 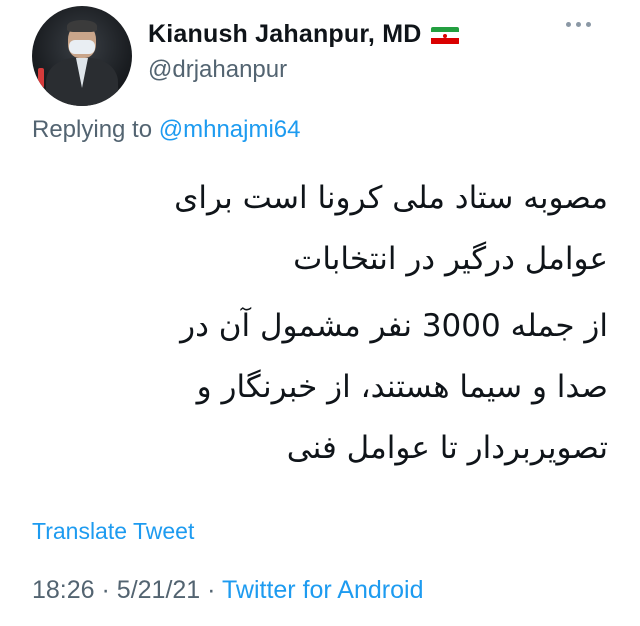 I want to click on tweet-text-line: مصوبه ستاد ملی کرونا است برای, so click(x=391, y=198).